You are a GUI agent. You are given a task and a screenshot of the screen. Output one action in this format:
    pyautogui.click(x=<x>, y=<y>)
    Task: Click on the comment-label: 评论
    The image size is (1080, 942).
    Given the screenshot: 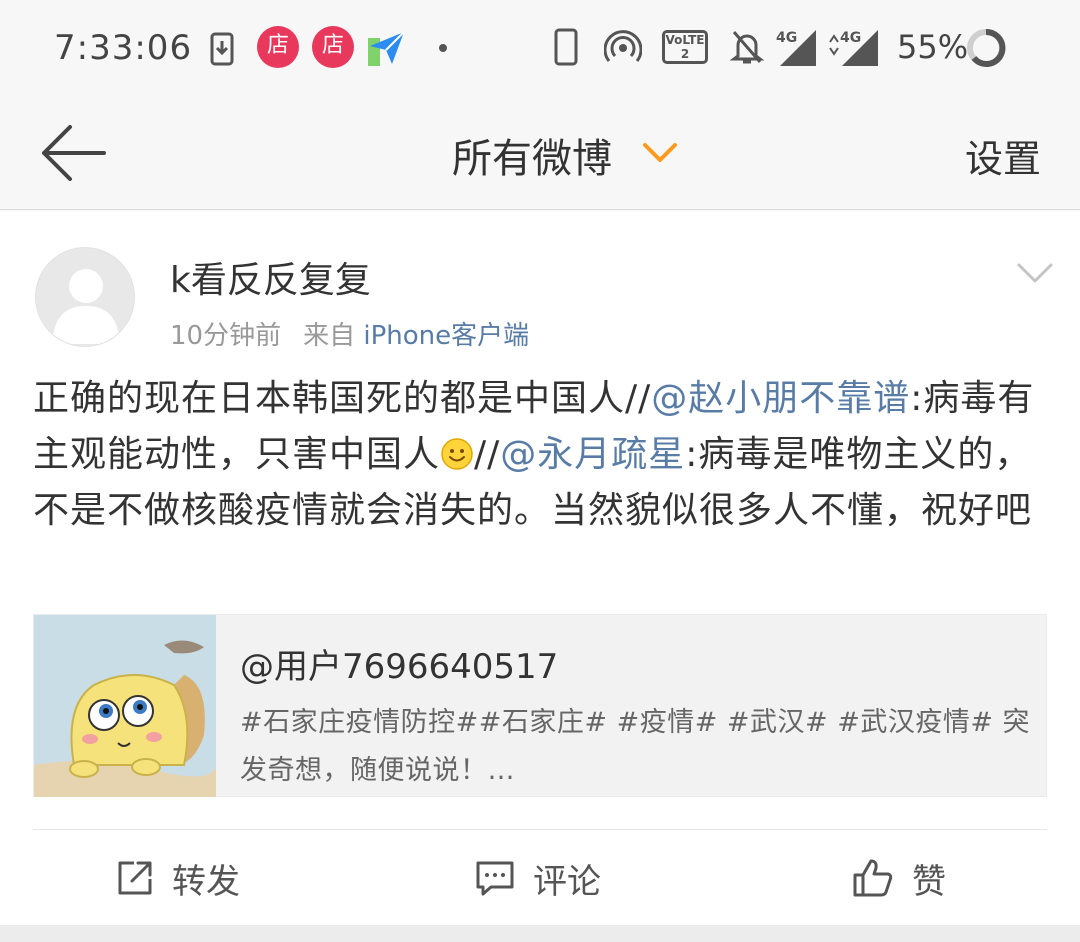 What is the action you would take?
    pyautogui.click(x=567, y=881)
    